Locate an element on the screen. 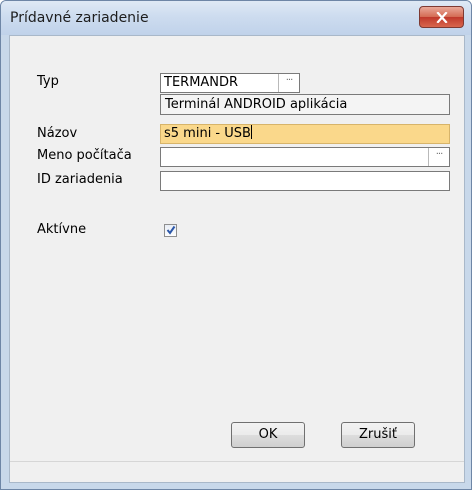 Image resolution: width=472 pixels, height=490 pixels. window-title: Prídavné zariadenie is located at coordinates (79, 18).